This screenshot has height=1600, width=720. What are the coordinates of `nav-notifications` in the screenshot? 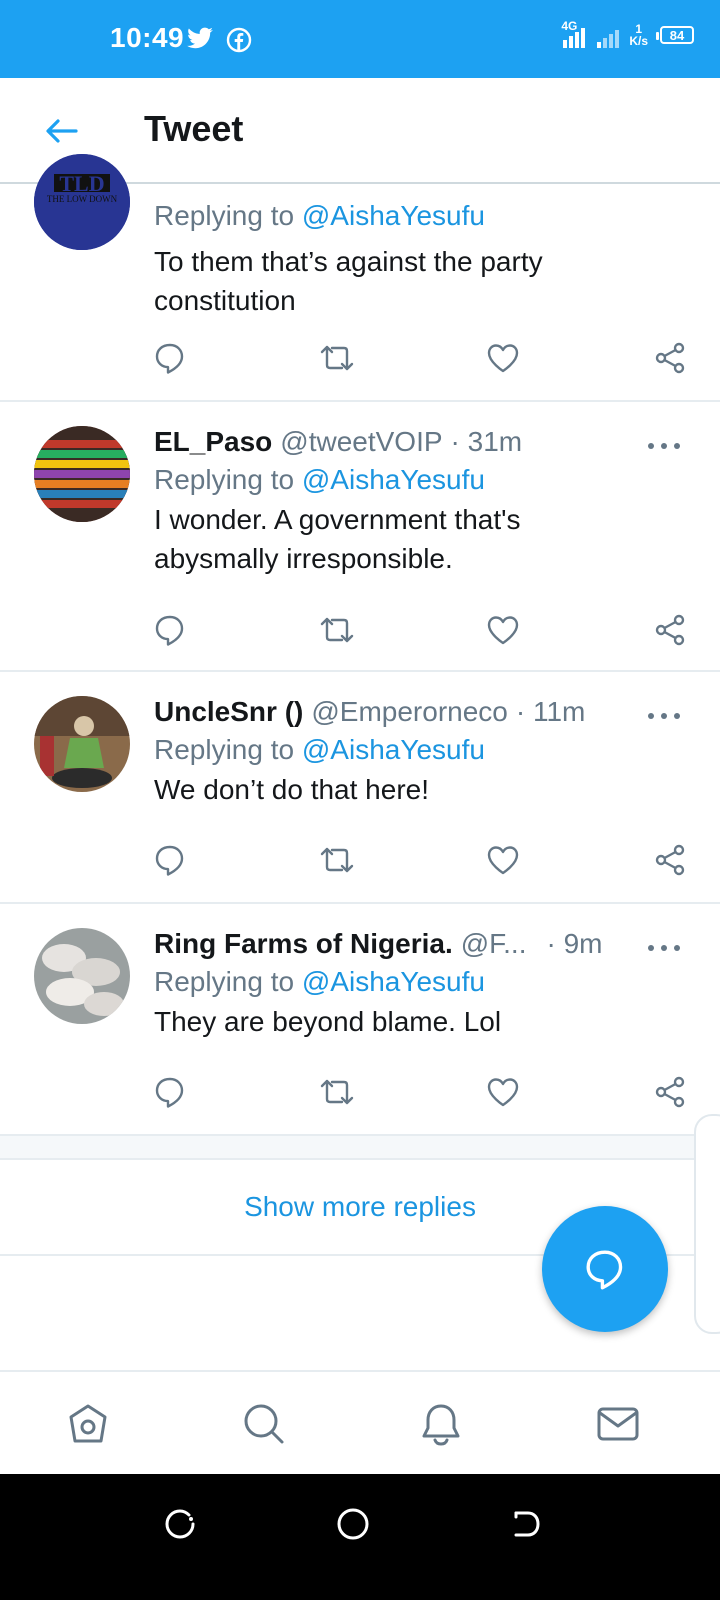 It's located at (441, 1424).